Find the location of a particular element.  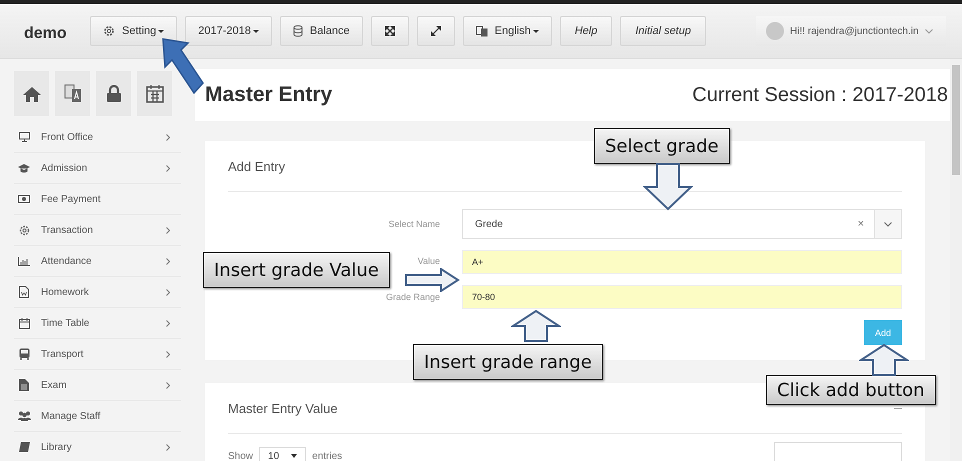

card-title: Add Entry is located at coordinates (257, 166).